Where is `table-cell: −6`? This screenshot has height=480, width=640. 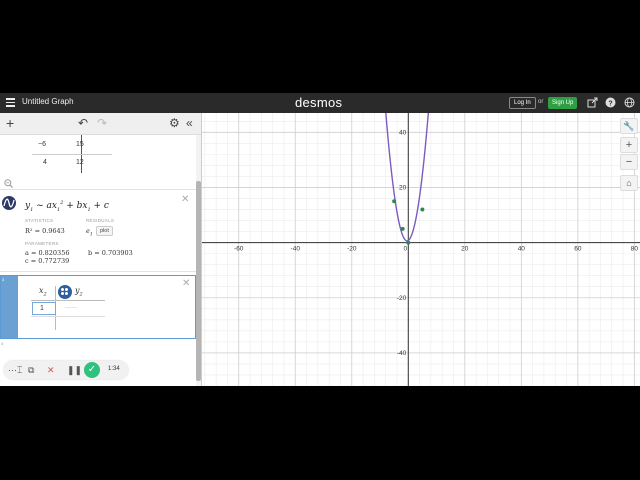
table-cell: −6 is located at coordinates (42, 144).